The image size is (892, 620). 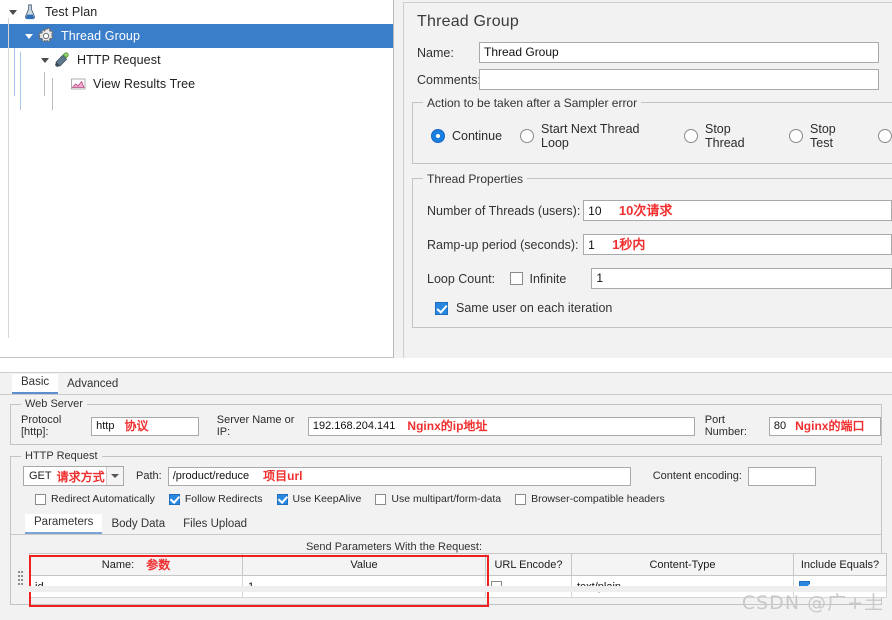 I want to click on ramp-up-label: Ramp-up period (seconds):, so click(x=503, y=244).